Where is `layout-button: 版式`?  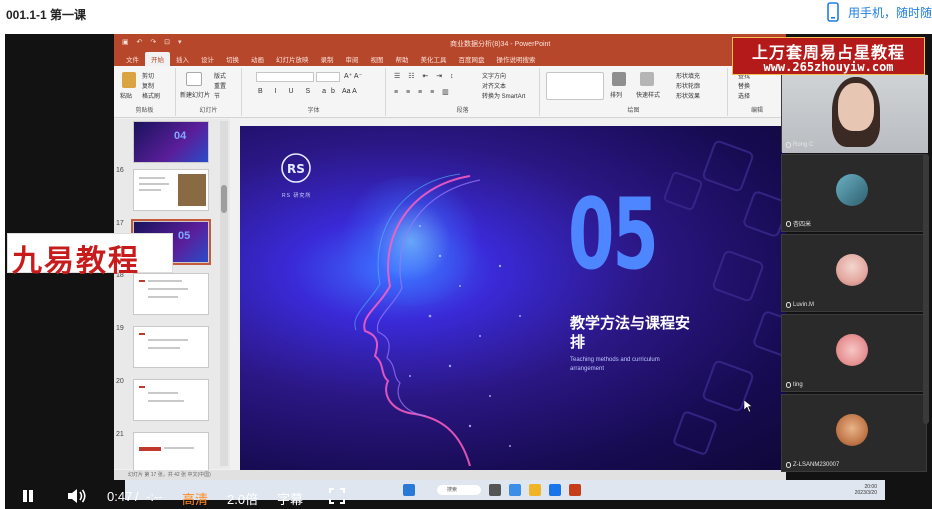
layout-button: 版式 is located at coordinates (220, 75).